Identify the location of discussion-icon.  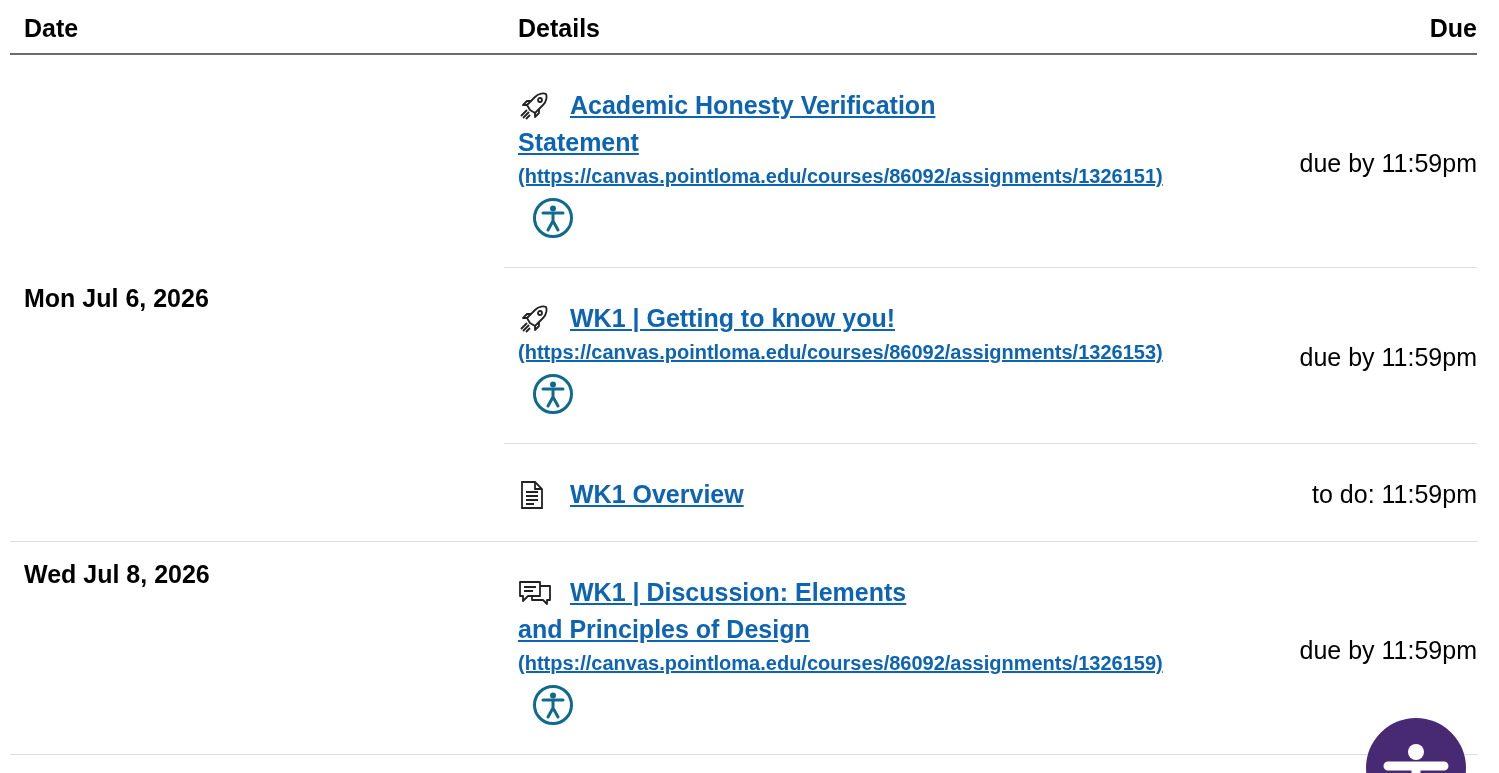
(535, 593).